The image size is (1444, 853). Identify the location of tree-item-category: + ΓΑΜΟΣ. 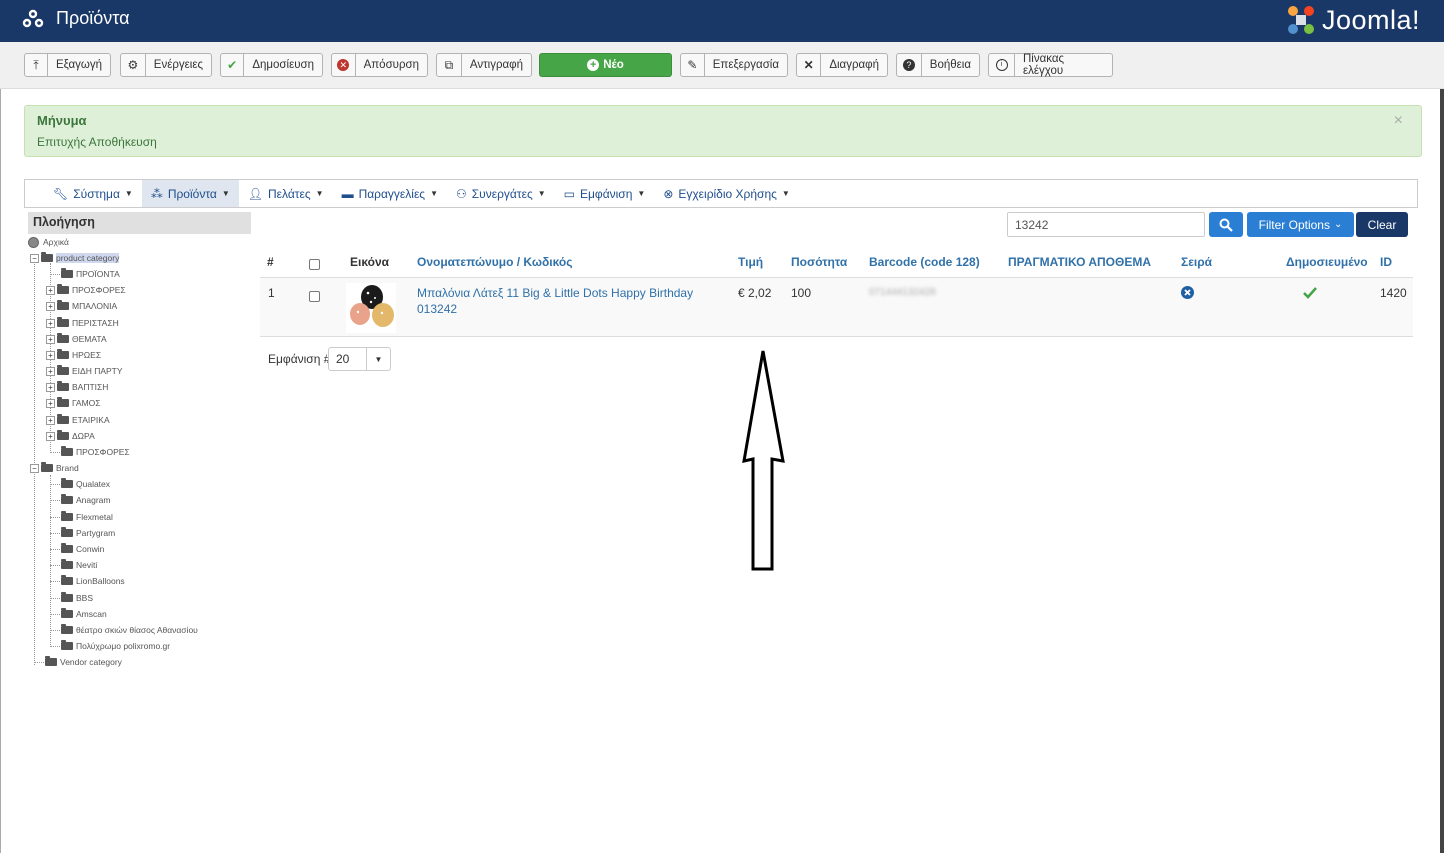
(73, 403).